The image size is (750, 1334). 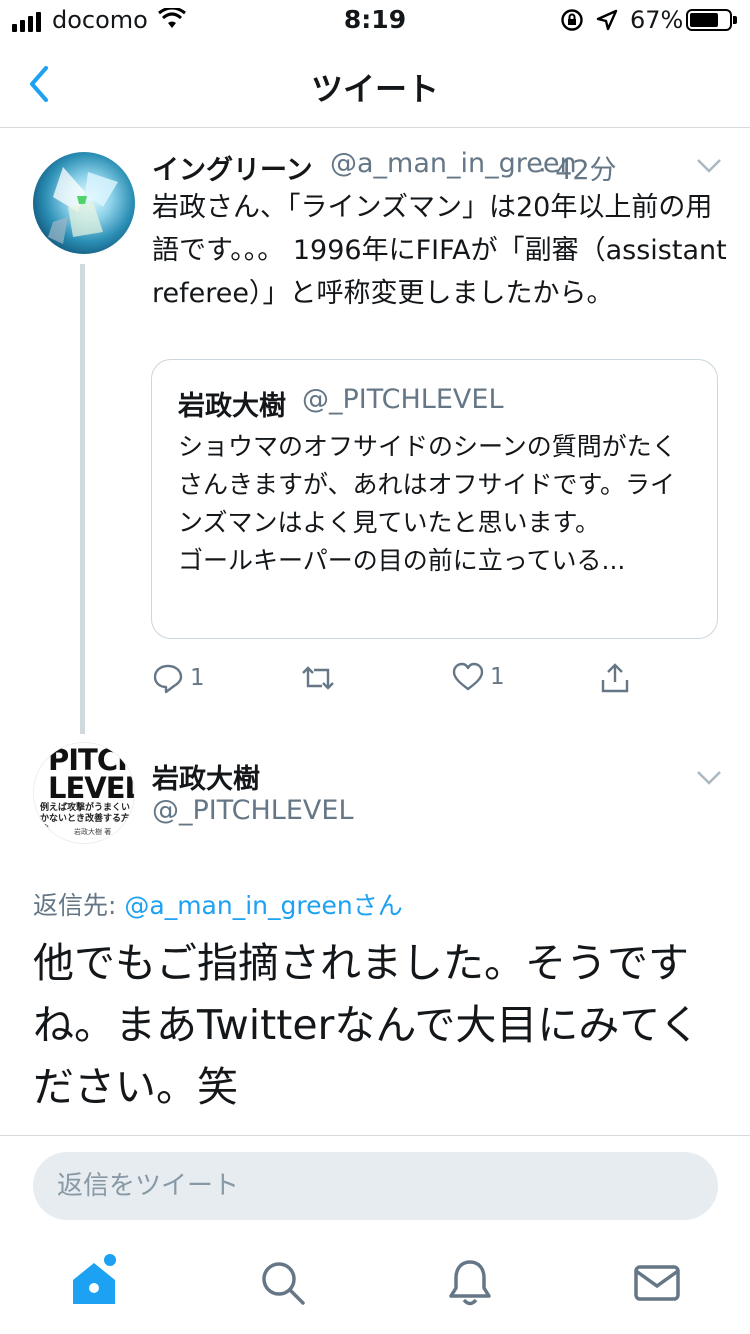 What do you see at coordinates (168, 679) in the screenshot?
I see `reply-icon` at bounding box center [168, 679].